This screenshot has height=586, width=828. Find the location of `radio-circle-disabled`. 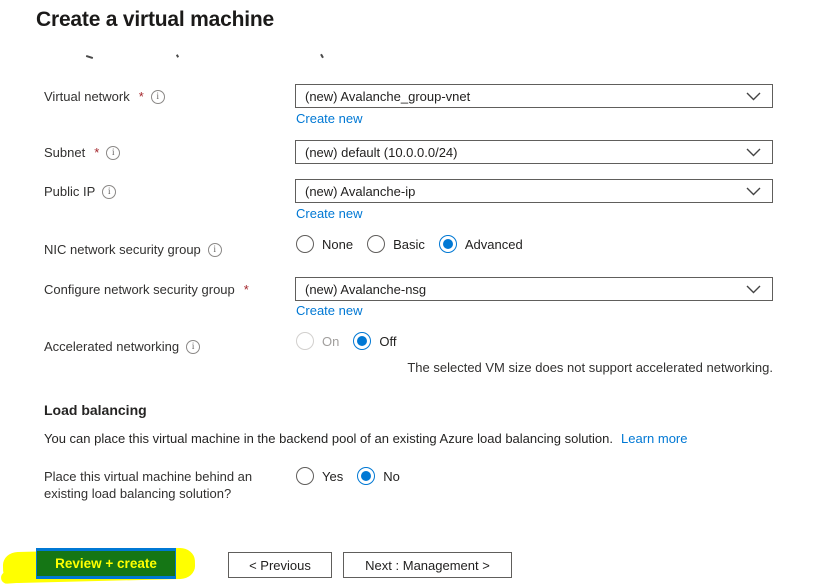

radio-circle-disabled is located at coordinates (305, 341).